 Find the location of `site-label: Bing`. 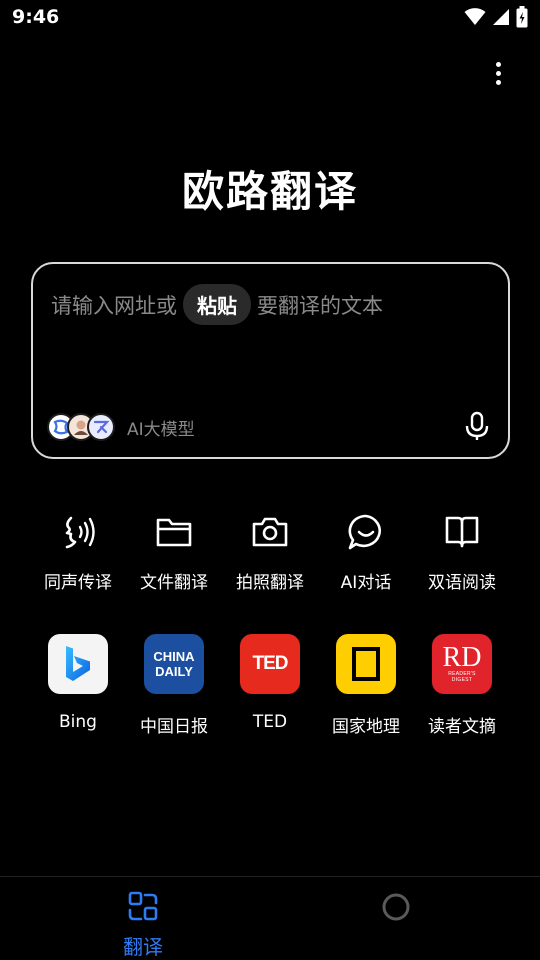

site-label: Bing is located at coordinates (78, 722).